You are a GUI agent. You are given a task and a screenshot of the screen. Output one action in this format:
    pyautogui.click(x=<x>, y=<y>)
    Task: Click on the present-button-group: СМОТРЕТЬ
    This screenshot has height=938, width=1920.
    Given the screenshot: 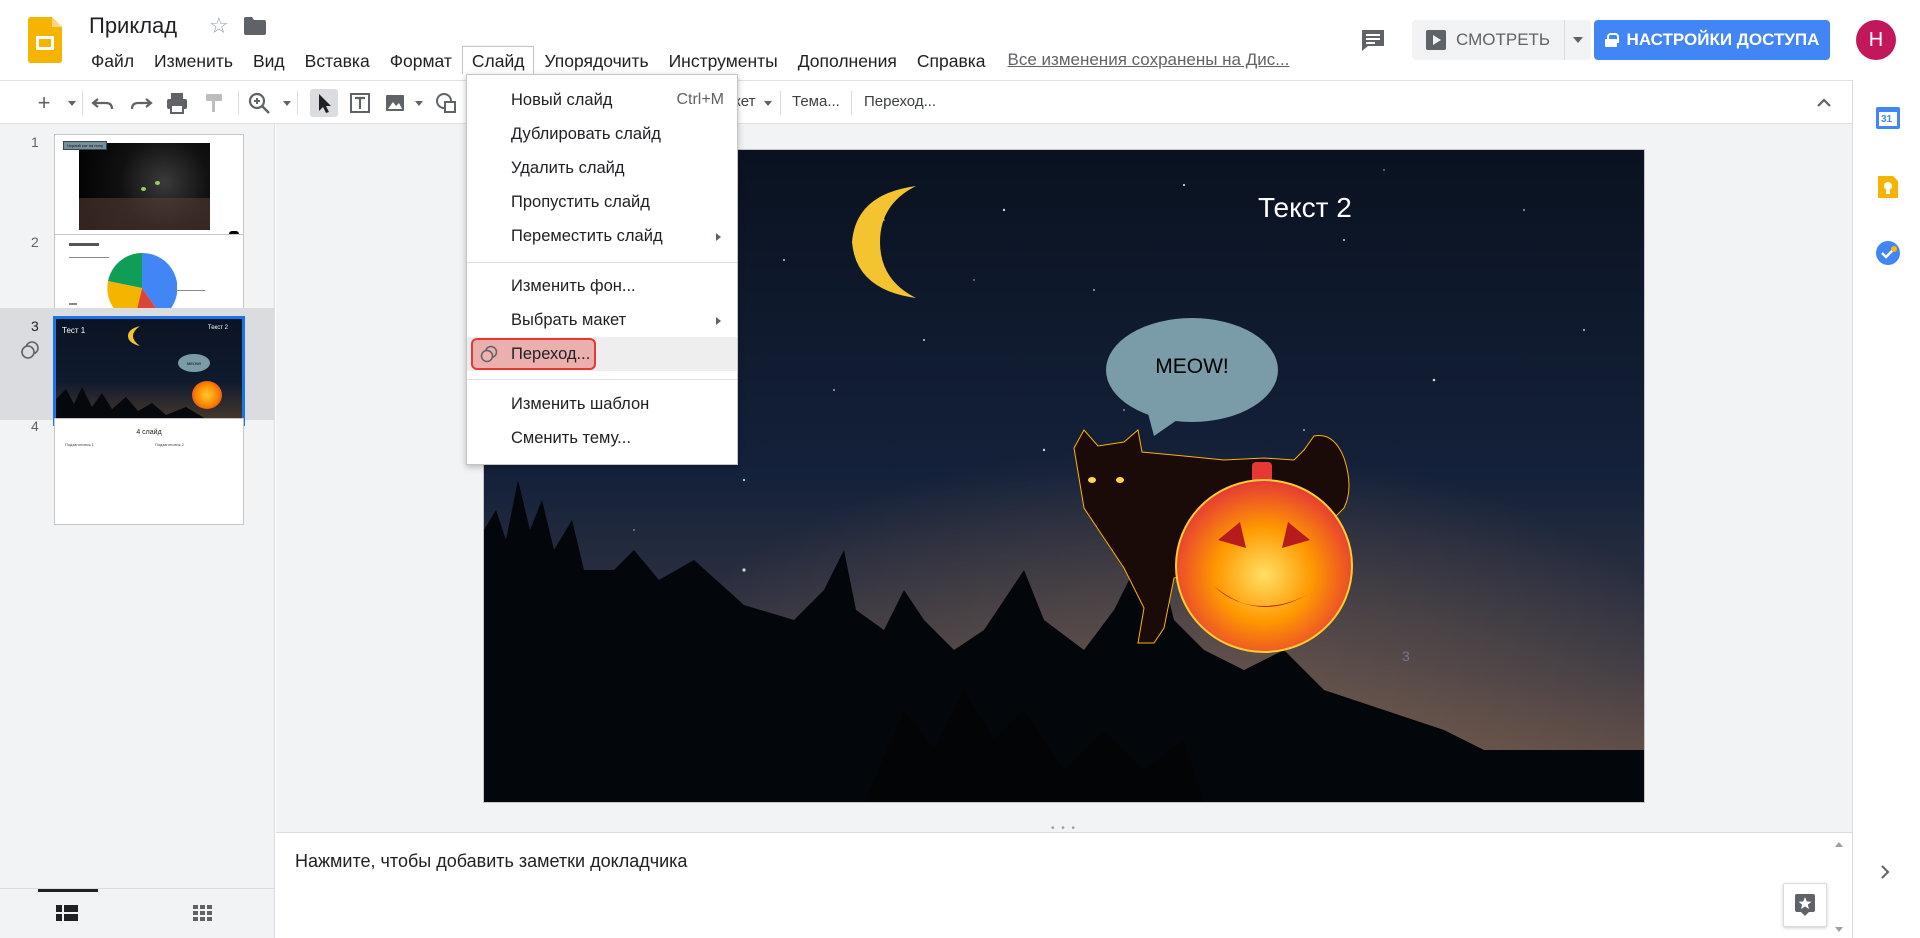 What is the action you would take?
    pyautogui.click(x=1502, y=40)
    